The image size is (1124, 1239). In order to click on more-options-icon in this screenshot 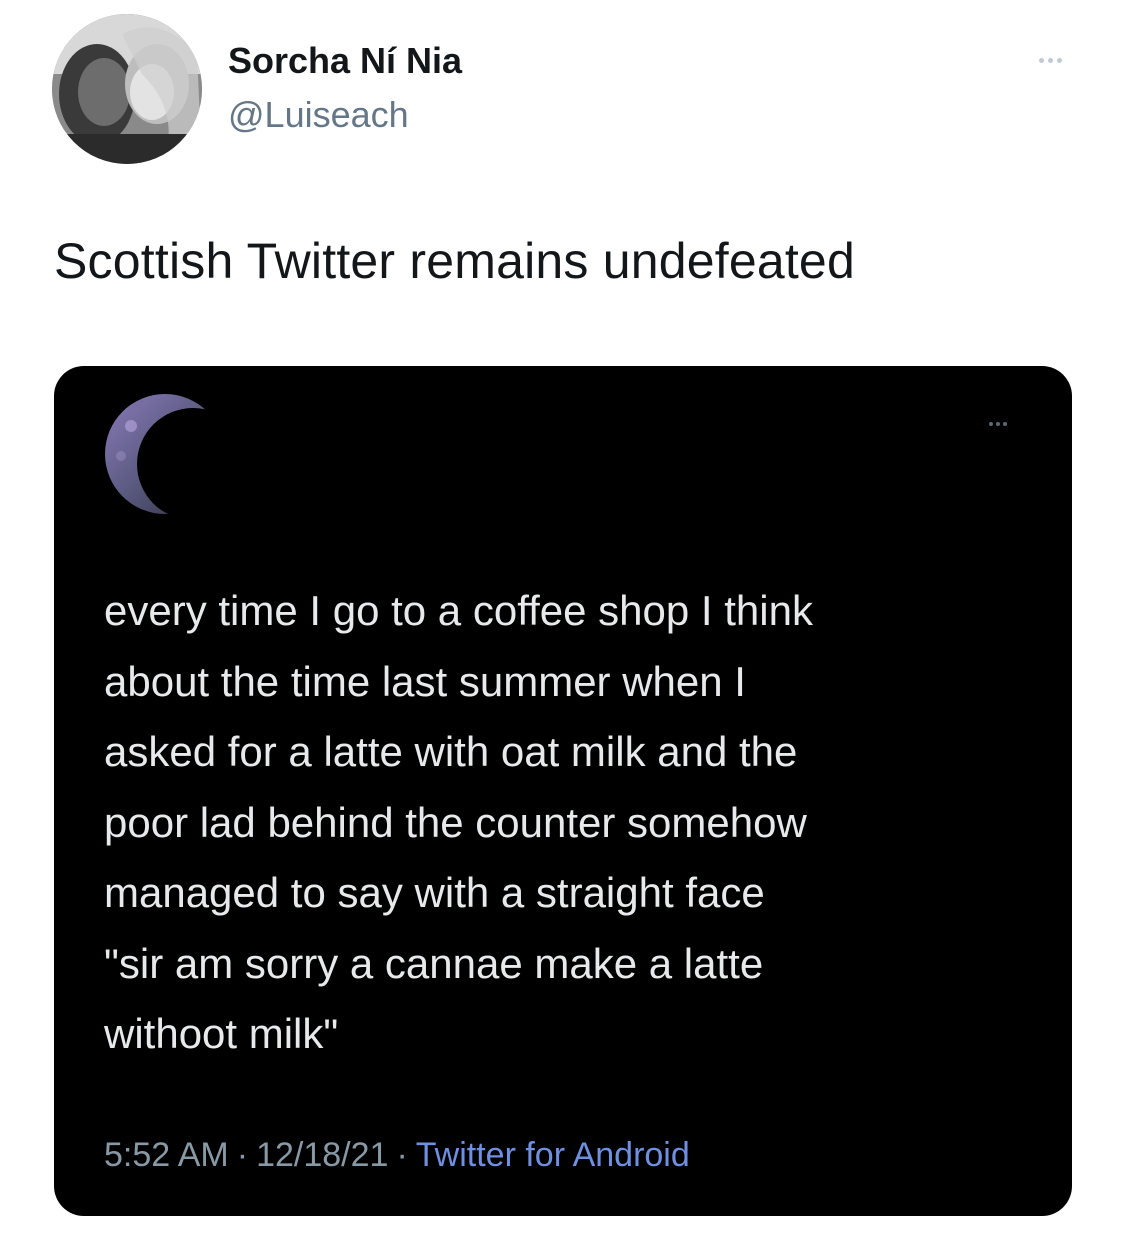, I will do `click(1050, 60)`.